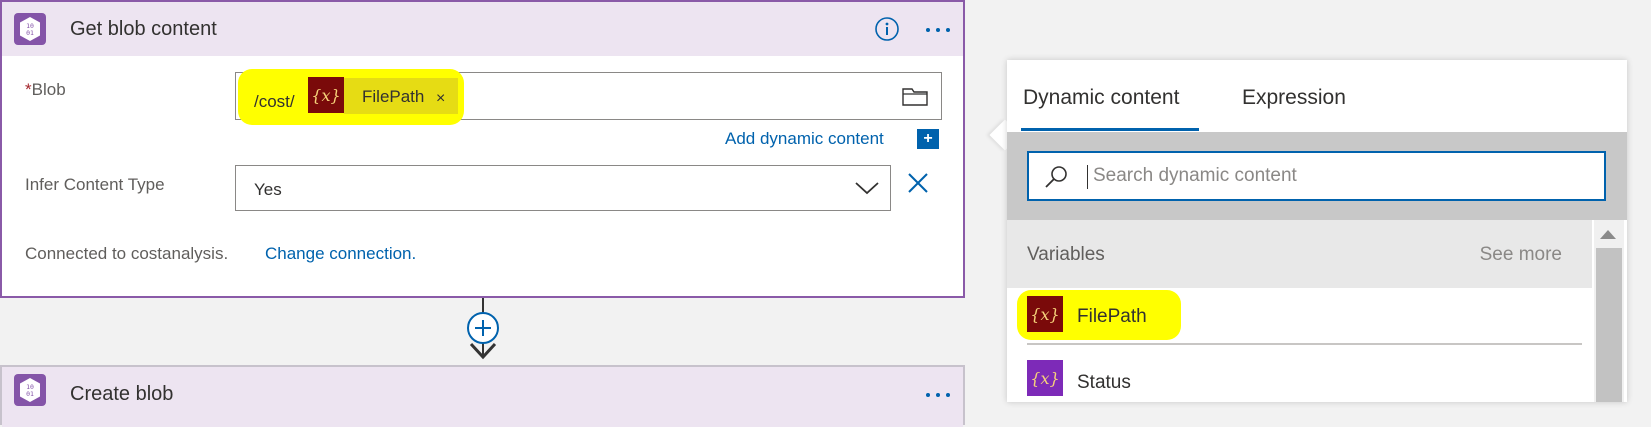  I want to click on search-icon, so click(1056, 177).